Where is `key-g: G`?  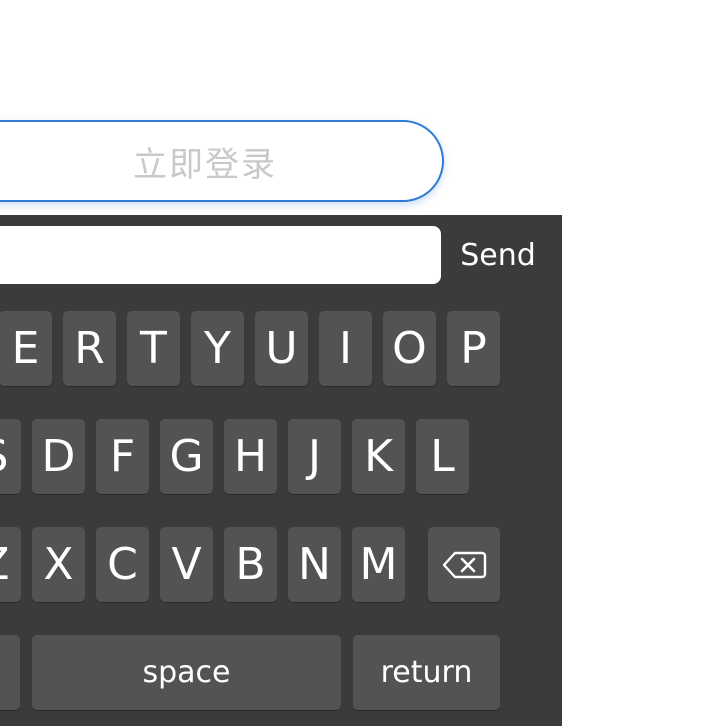 key-g: G is located at coordinates (186, 456).